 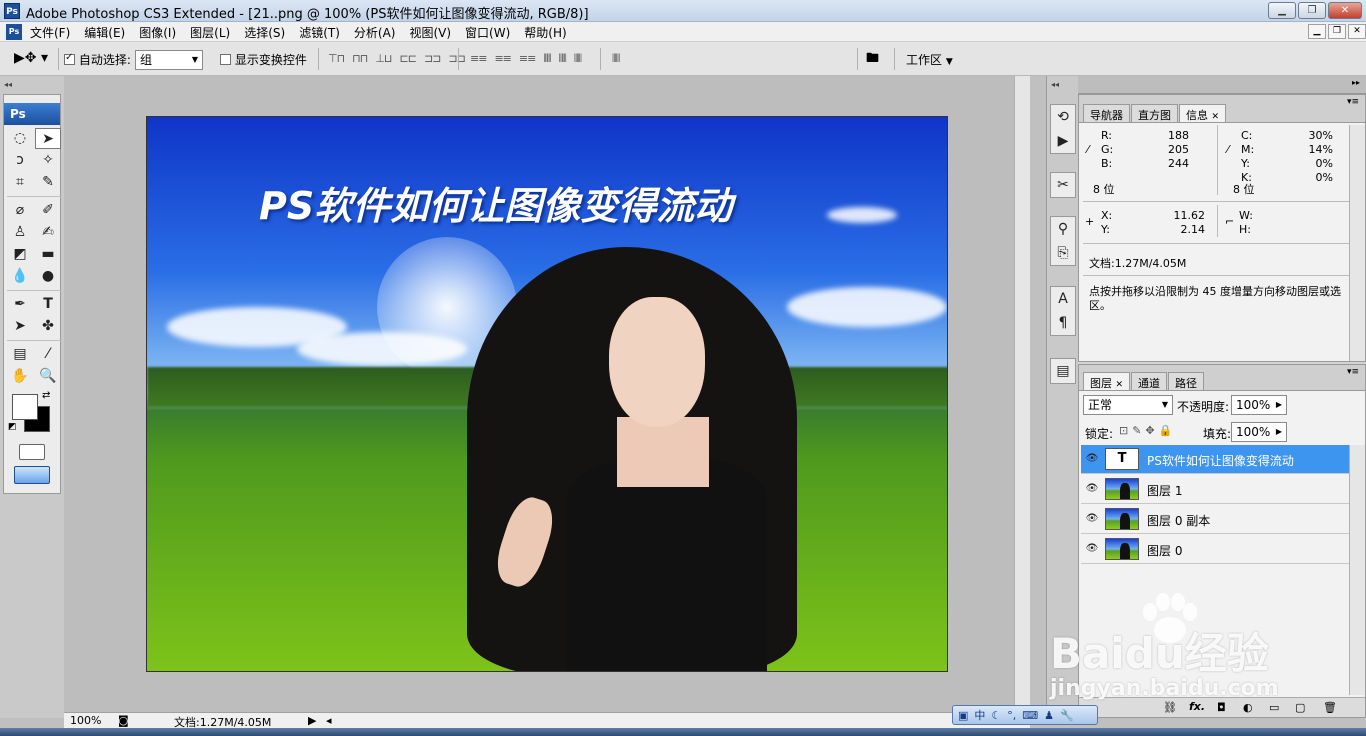 What do you see at coordinates (408, 58) in the screenshot?
I see `align-left-icon: ⊏⊏` at bounding box center [408, 58].